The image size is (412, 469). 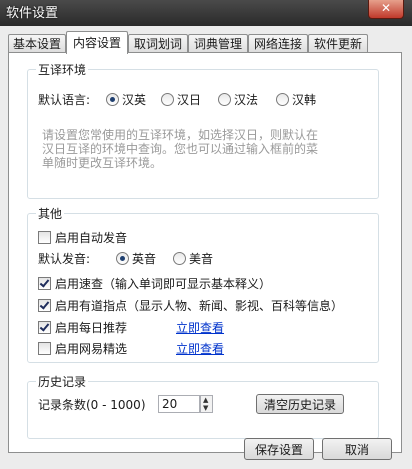 What do you see at coordinates (300, 404) in the screenshot?
I see `clear-history-button: 清空历史记录` at bounding box center [300, 404].